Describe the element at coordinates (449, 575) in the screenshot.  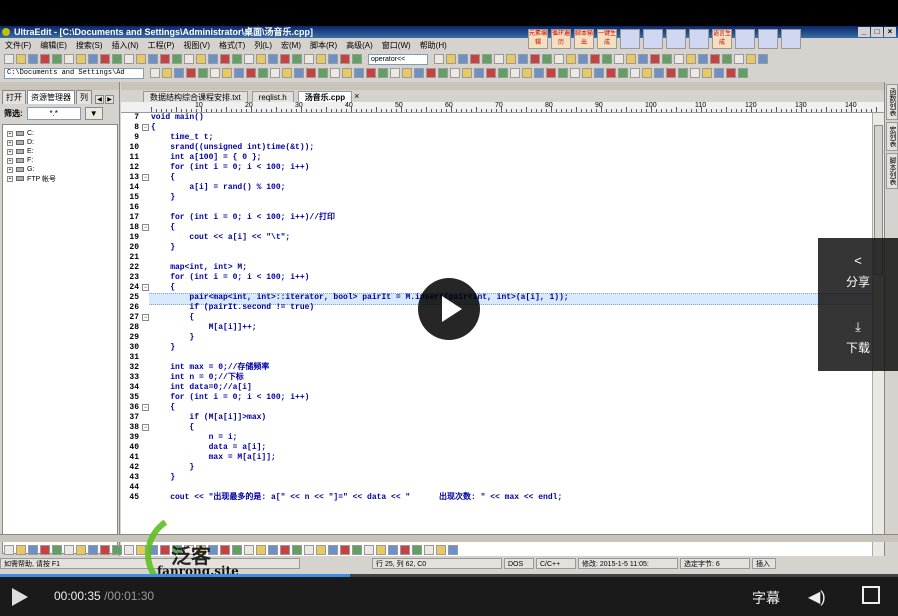
I see `progress-bar` at that location.